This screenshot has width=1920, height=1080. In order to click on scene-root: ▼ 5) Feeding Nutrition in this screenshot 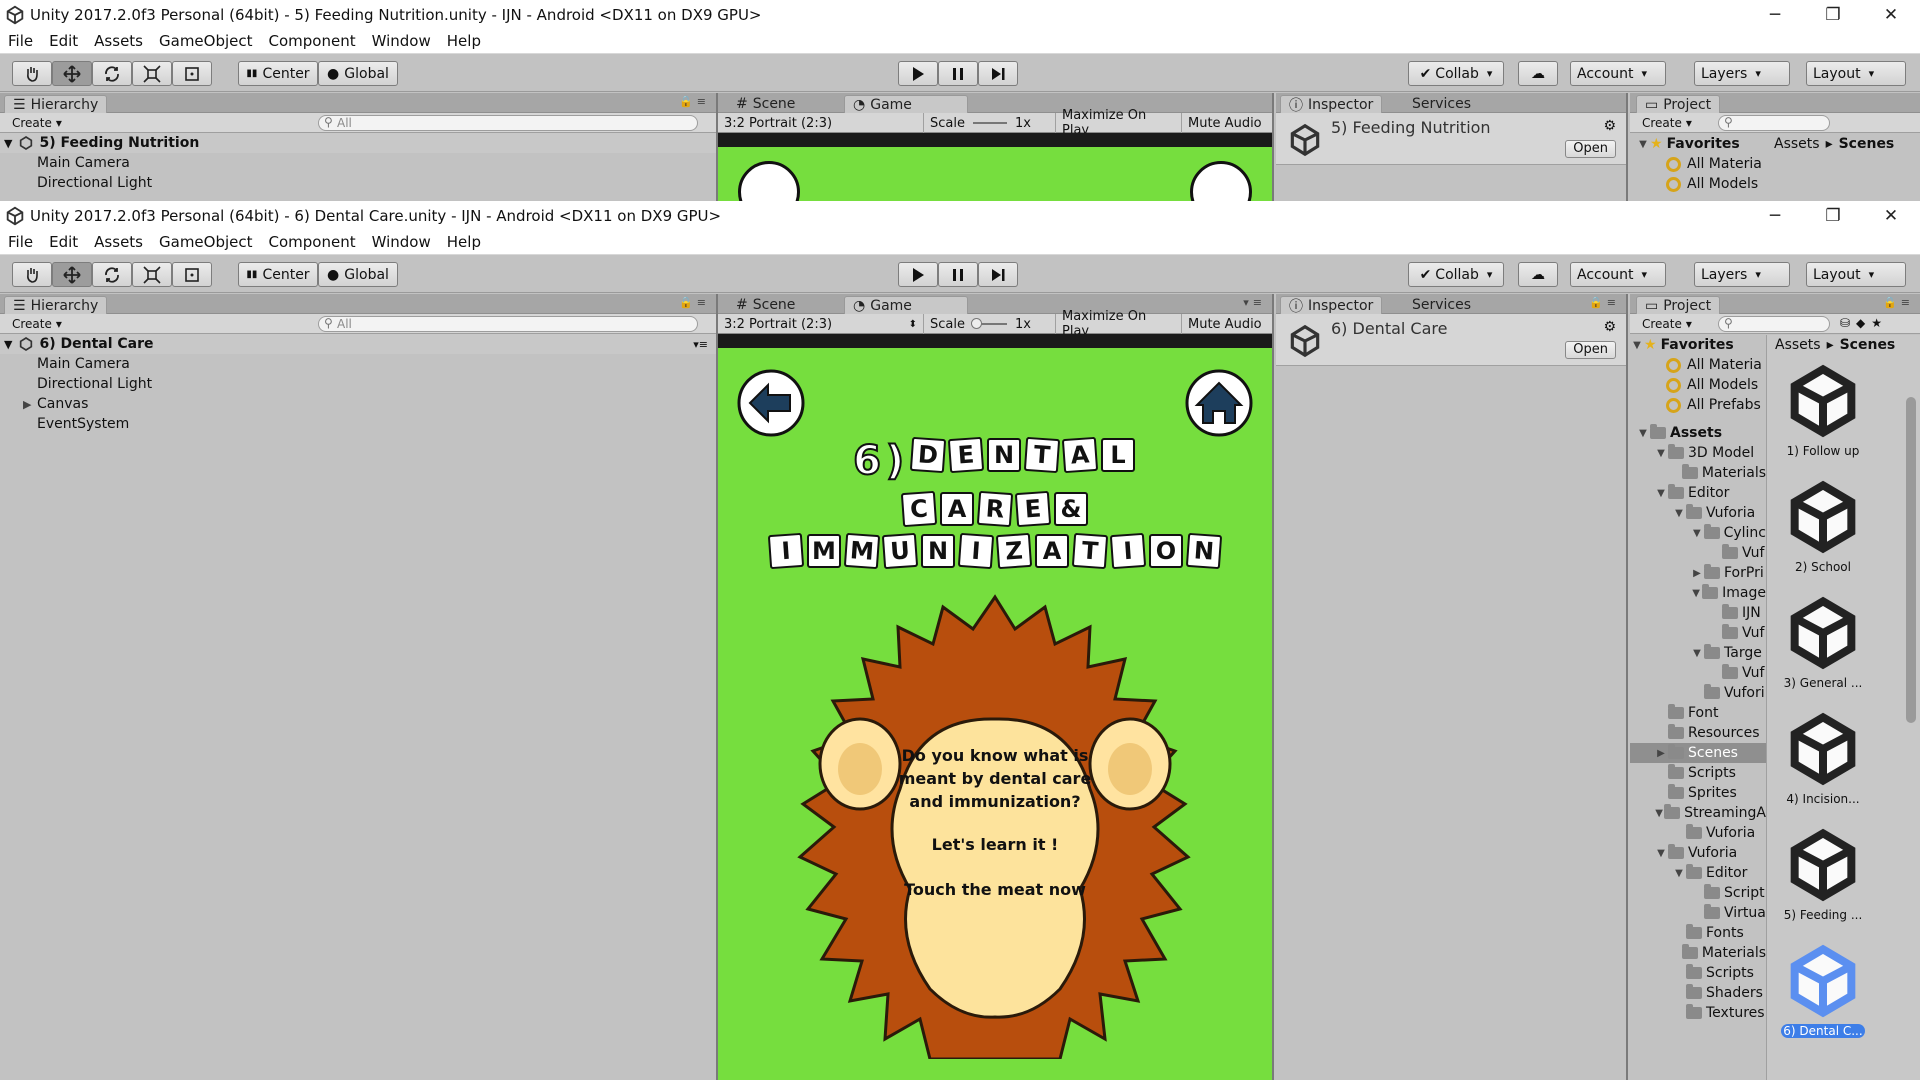, I will do `click(358, 143)`.